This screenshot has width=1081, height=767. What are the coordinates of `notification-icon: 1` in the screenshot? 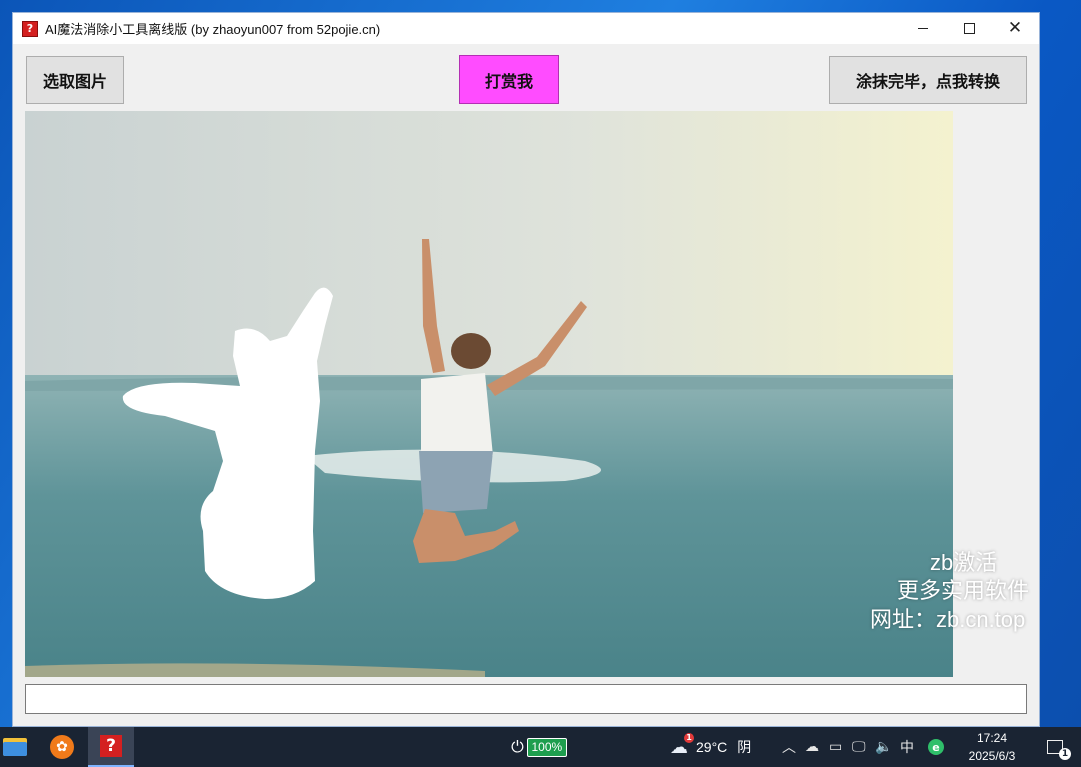 It's located at (1059, 750).